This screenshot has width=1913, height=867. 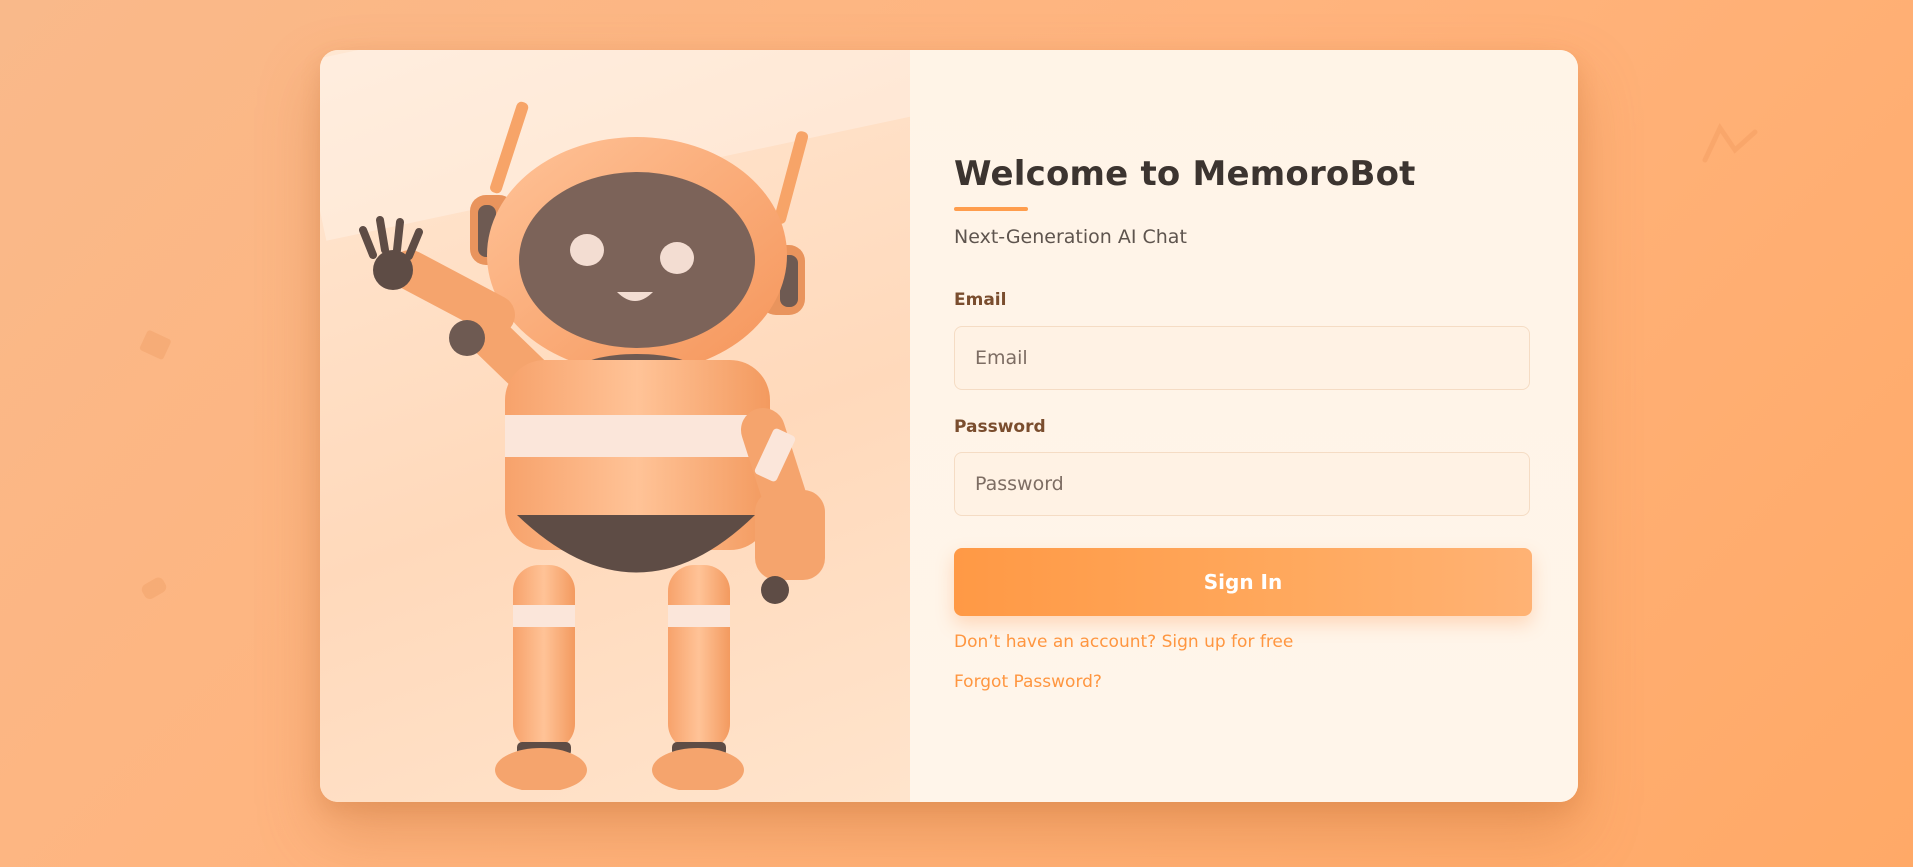 I want to click on sign-in-button: Sign In, so click(x=1243, y=582).